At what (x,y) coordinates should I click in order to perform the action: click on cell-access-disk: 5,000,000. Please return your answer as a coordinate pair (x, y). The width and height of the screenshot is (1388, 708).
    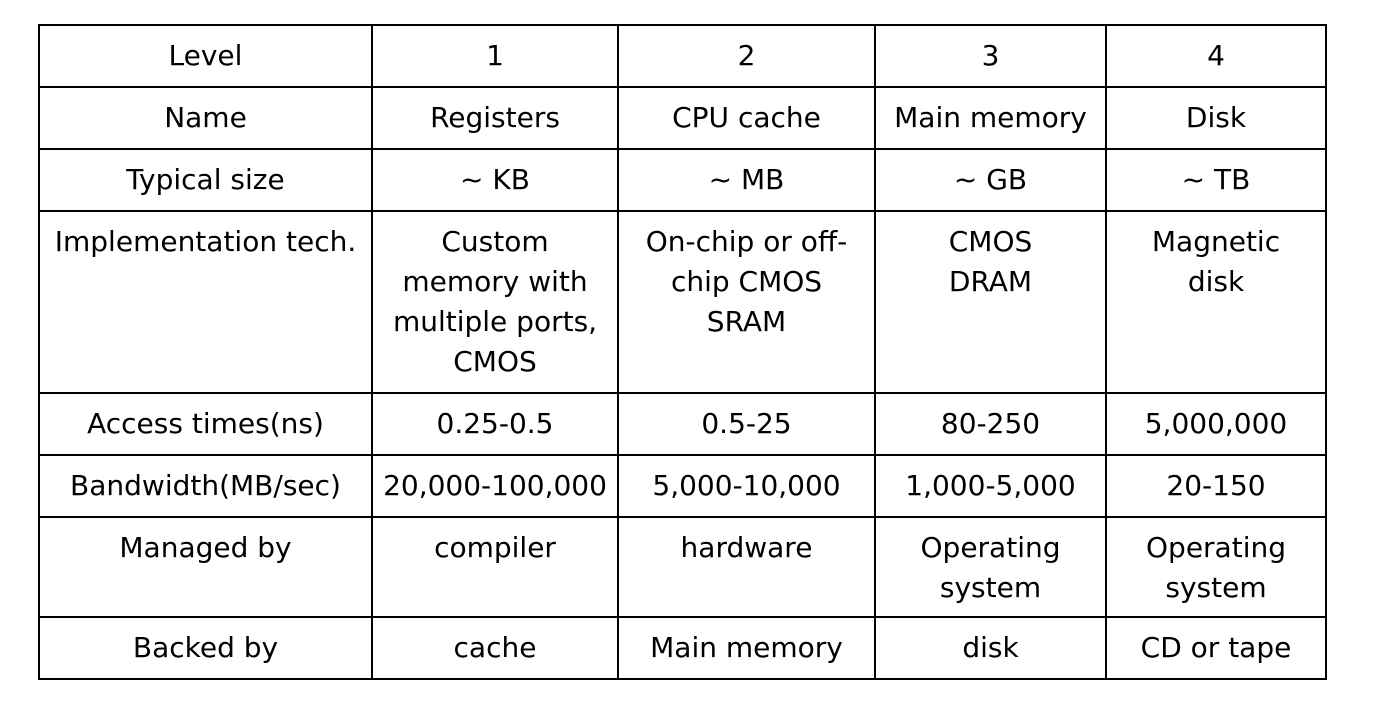
    Looking at the image, I should click on (1216, 424).